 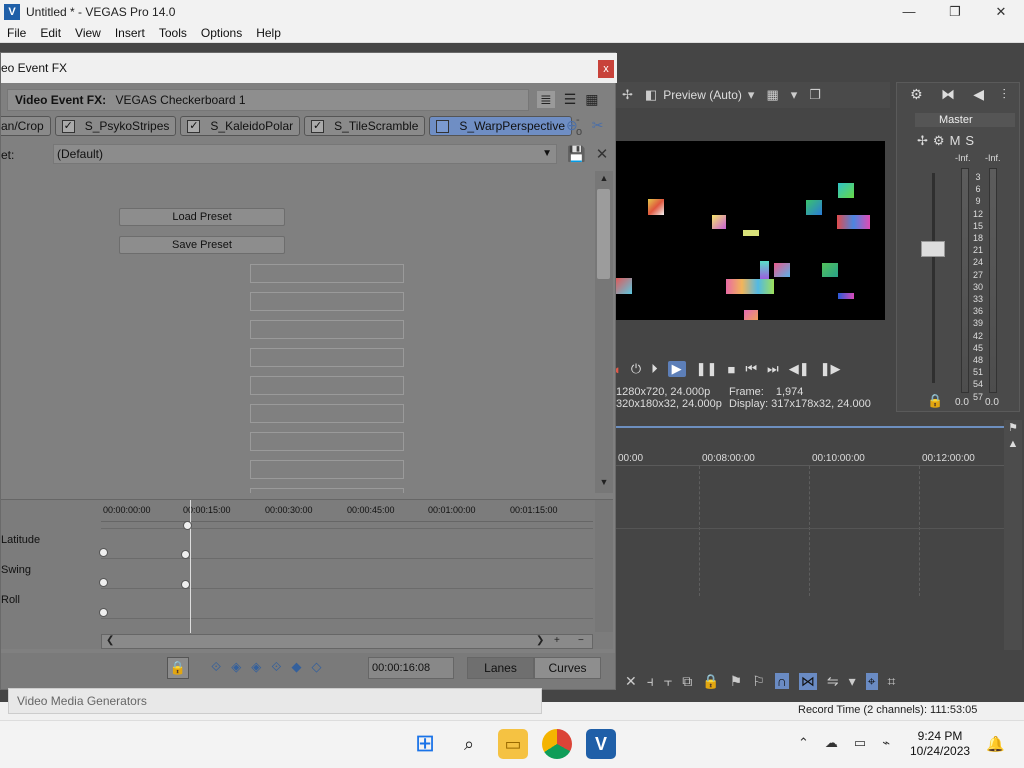 I want to click on snapping-icon: ∩, so click(x=781, y=681).